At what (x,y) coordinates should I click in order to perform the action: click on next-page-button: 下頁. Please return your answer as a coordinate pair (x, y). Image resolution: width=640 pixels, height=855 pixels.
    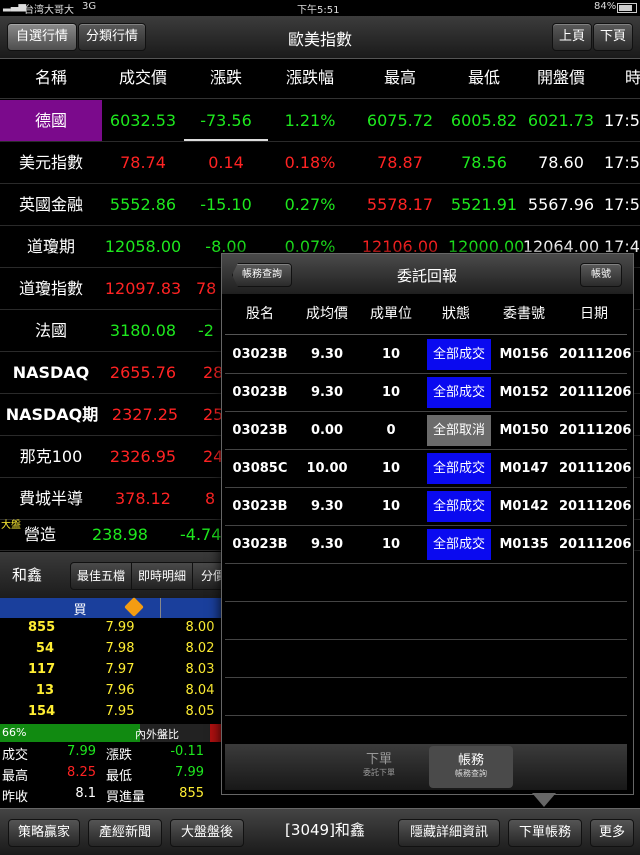
    Looking at the image, I should click on (613, 37).